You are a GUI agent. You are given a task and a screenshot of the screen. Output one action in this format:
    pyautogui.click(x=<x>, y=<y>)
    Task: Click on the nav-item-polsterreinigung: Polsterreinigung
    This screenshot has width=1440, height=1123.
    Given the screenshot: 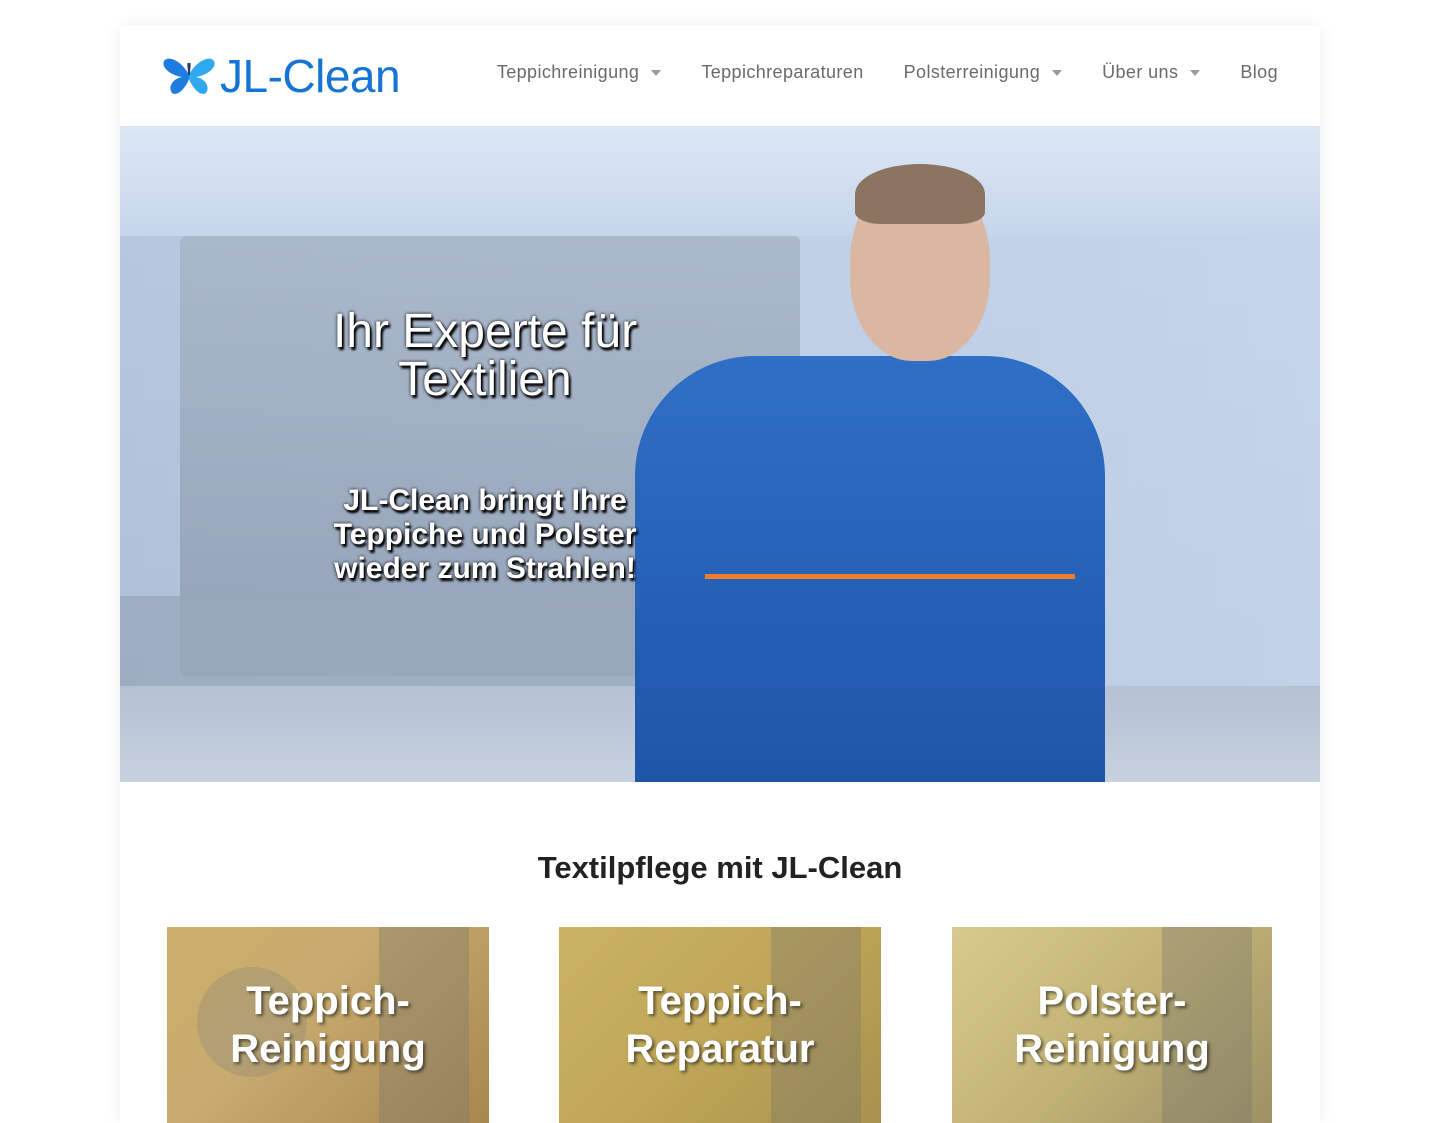 What is the action you would take?
    pyautogui.click(x=983, y=72)
    